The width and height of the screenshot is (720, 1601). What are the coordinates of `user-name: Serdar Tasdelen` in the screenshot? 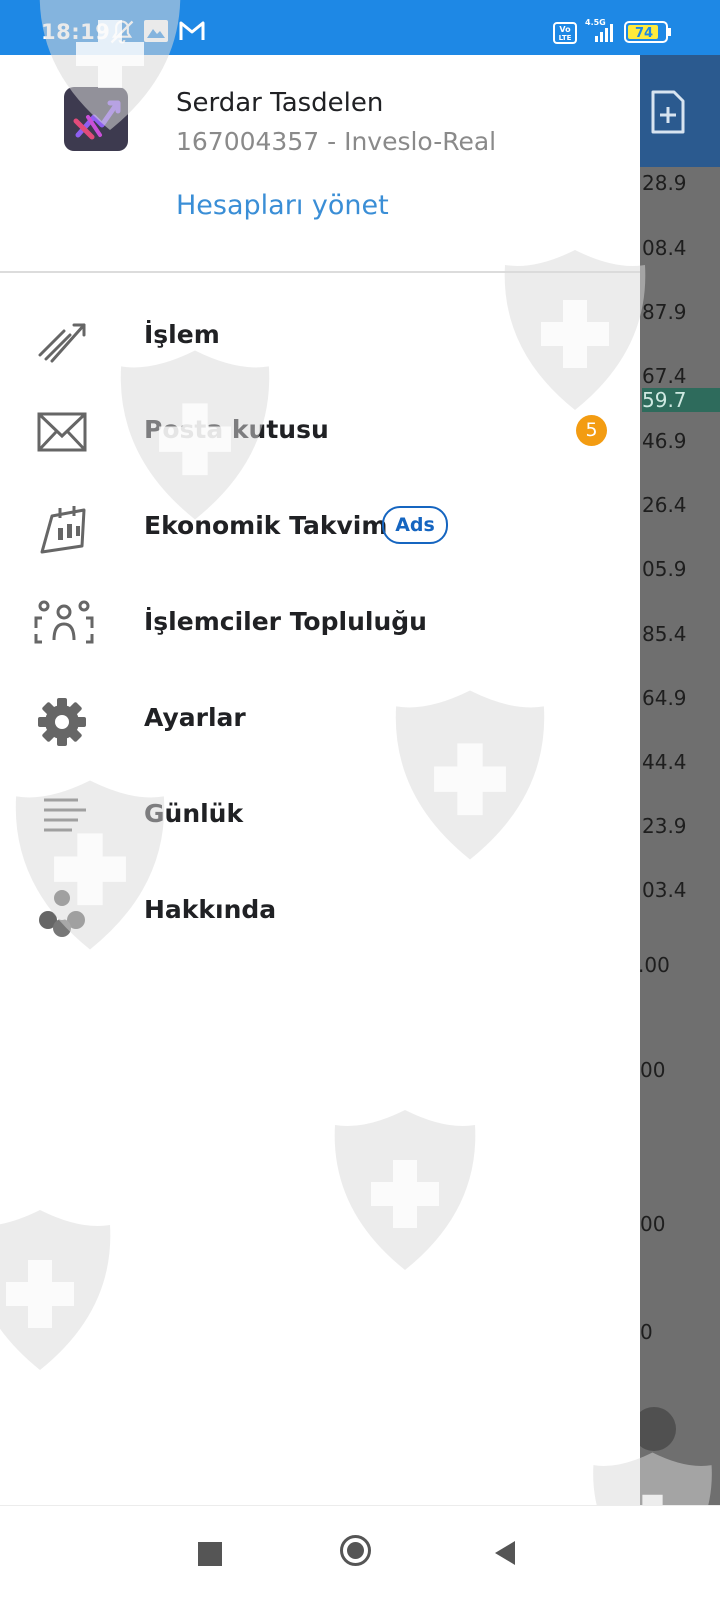 It's located at (280, 103).